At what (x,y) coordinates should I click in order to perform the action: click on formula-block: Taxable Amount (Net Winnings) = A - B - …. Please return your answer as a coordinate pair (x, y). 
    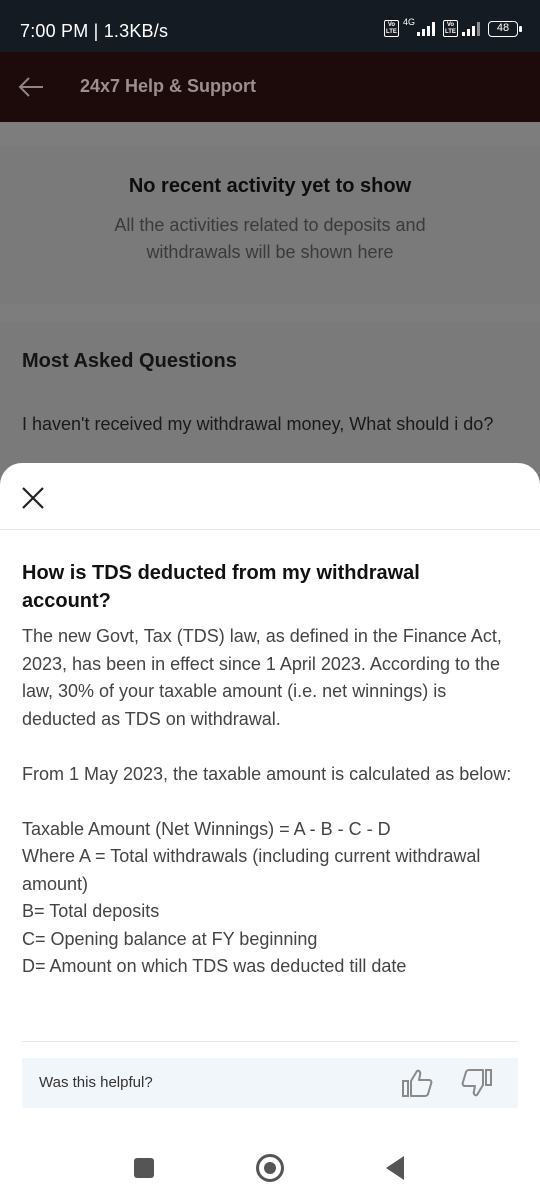
    Looking at the image, I should click on (272, 898).